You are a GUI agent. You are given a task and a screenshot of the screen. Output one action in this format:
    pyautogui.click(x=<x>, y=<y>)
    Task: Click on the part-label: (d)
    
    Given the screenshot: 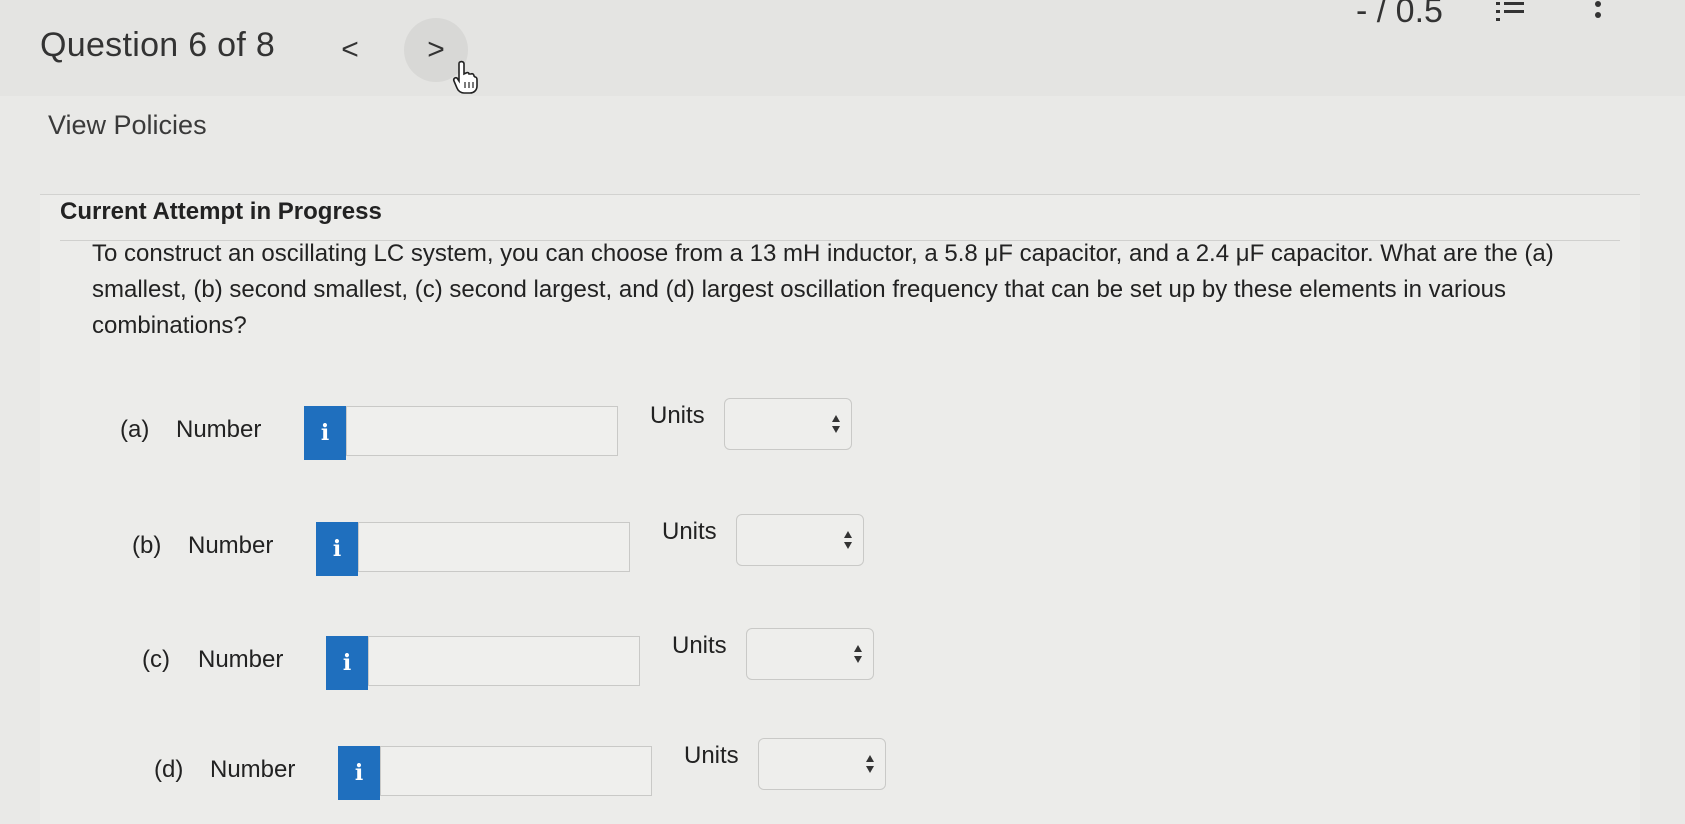 What is the action you would take?
    pyautogui.click(x=169, y=769)
    